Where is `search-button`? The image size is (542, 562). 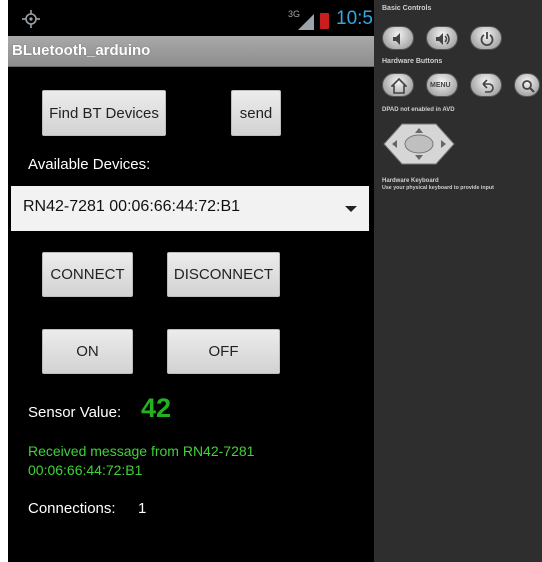 search-button is located at coordinates (527, 85).